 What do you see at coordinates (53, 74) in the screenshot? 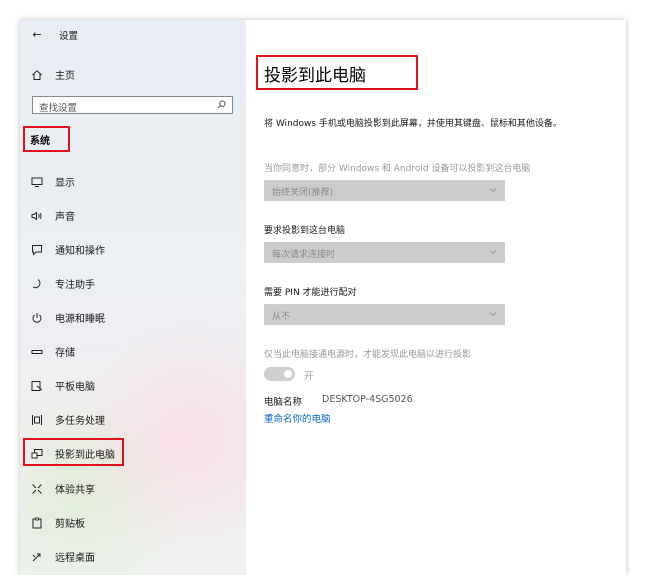
I see `sidebar-item-home: 主页` at bounding box center [53, 74].